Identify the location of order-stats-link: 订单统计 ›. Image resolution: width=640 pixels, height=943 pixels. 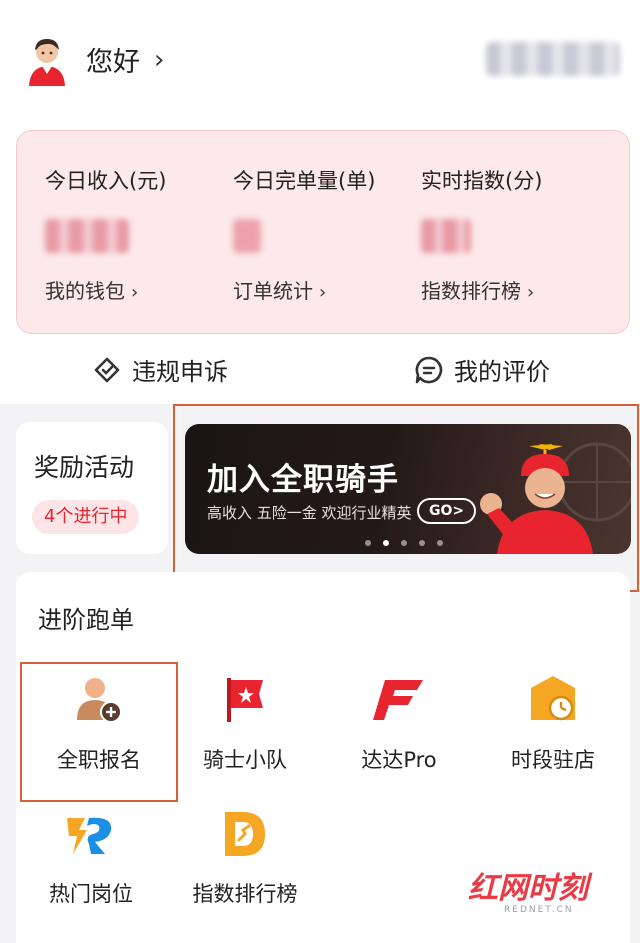
(279, 289).